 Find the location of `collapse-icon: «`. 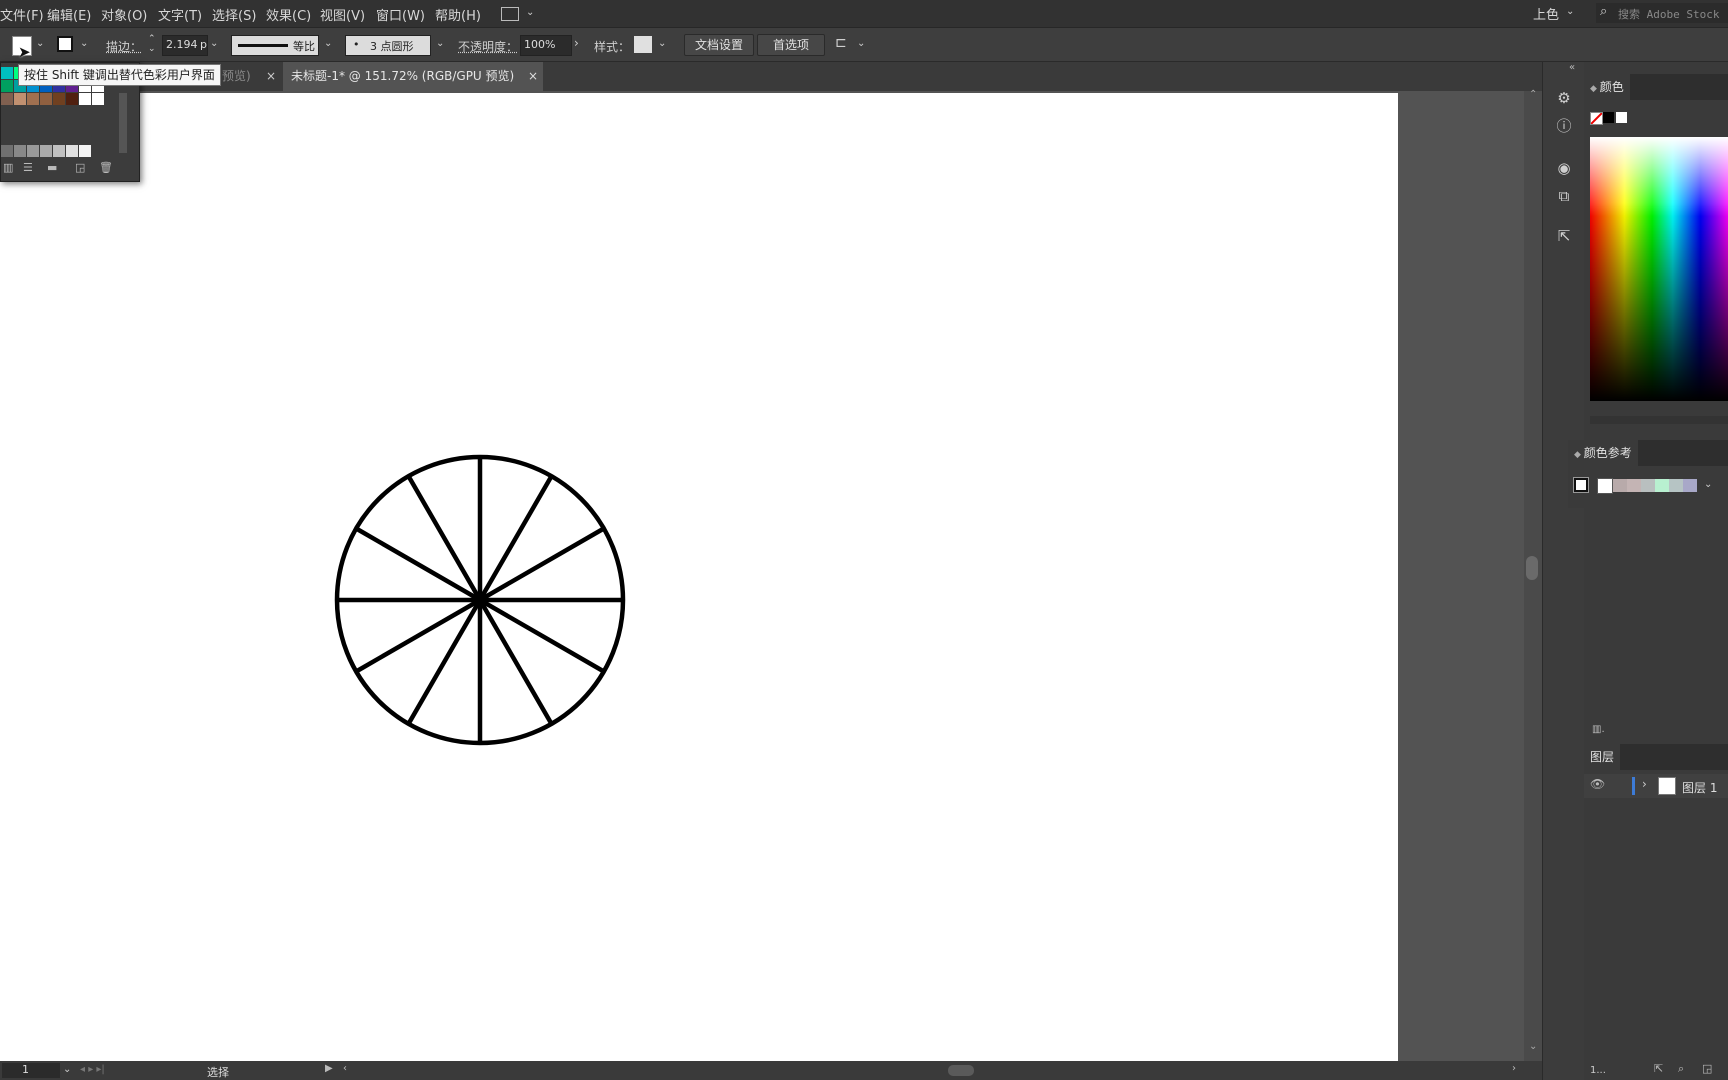

collapse-icon: « is located at coordinates (1572, 67).